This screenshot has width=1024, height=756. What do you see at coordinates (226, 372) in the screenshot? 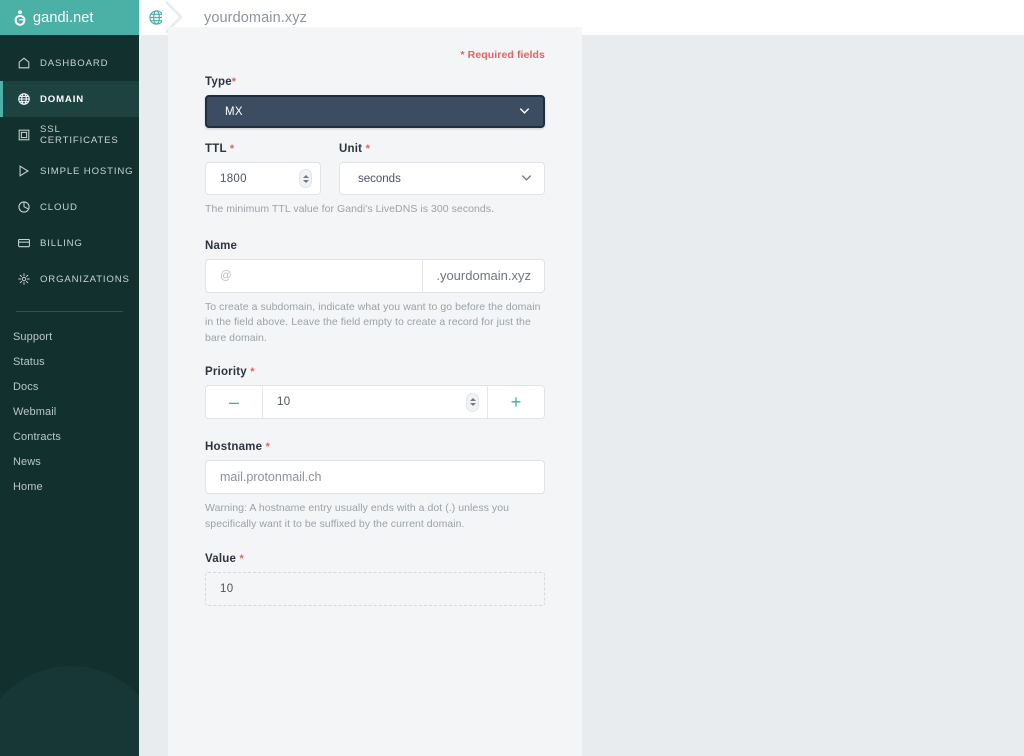
I see `label-priority-text: Priority` at bounding box center [226, 372].